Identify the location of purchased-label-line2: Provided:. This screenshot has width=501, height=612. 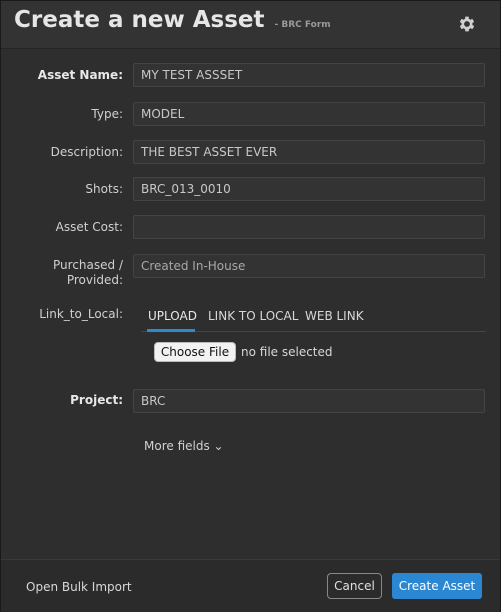
(94, 280).